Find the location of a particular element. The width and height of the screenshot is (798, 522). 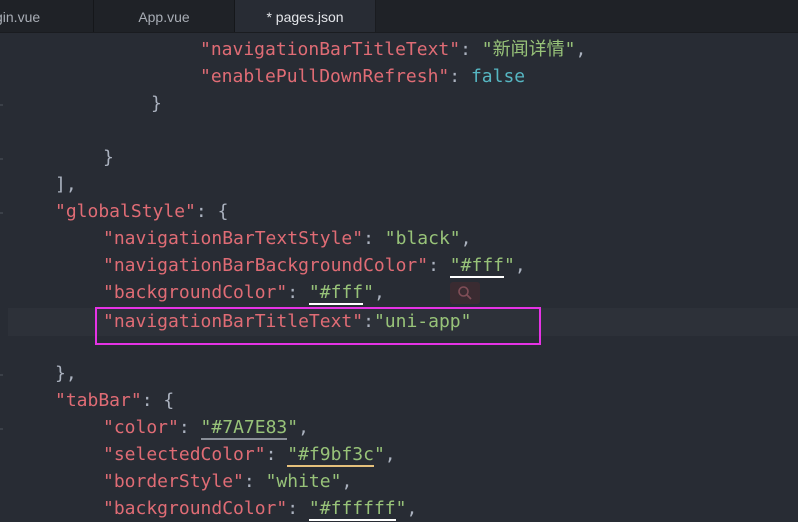

search-icon is located at coordinates (465, 293).